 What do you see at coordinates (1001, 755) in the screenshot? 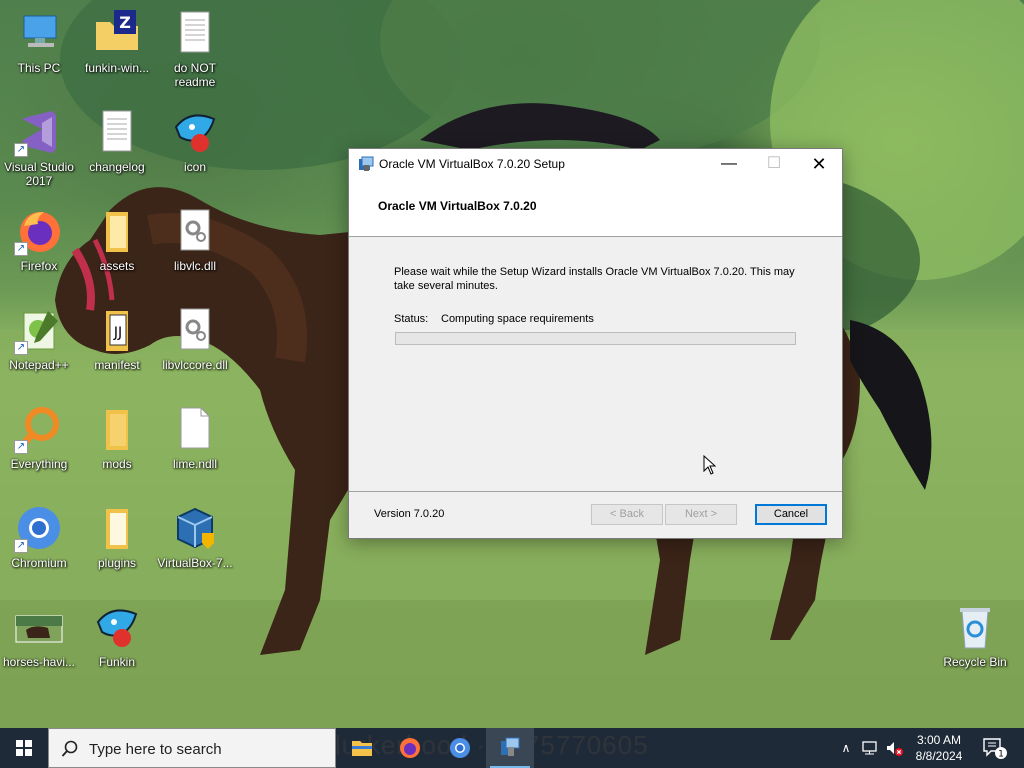
I see `notification-count: 1` at bounding box center [1001, 755].